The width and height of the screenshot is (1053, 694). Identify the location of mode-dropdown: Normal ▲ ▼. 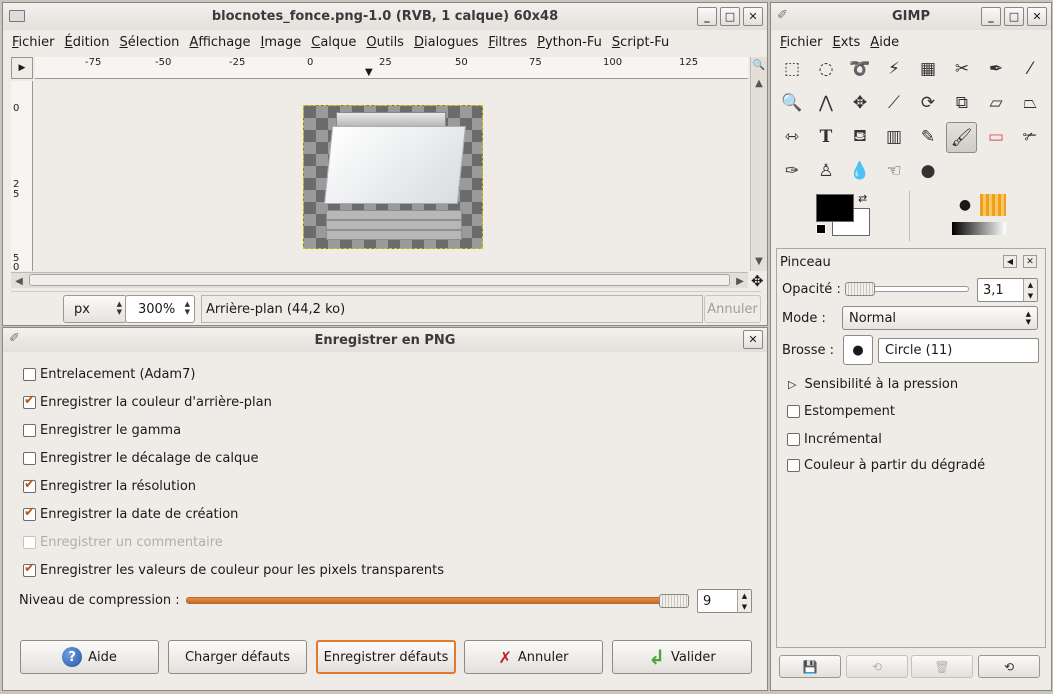
(940, 318).